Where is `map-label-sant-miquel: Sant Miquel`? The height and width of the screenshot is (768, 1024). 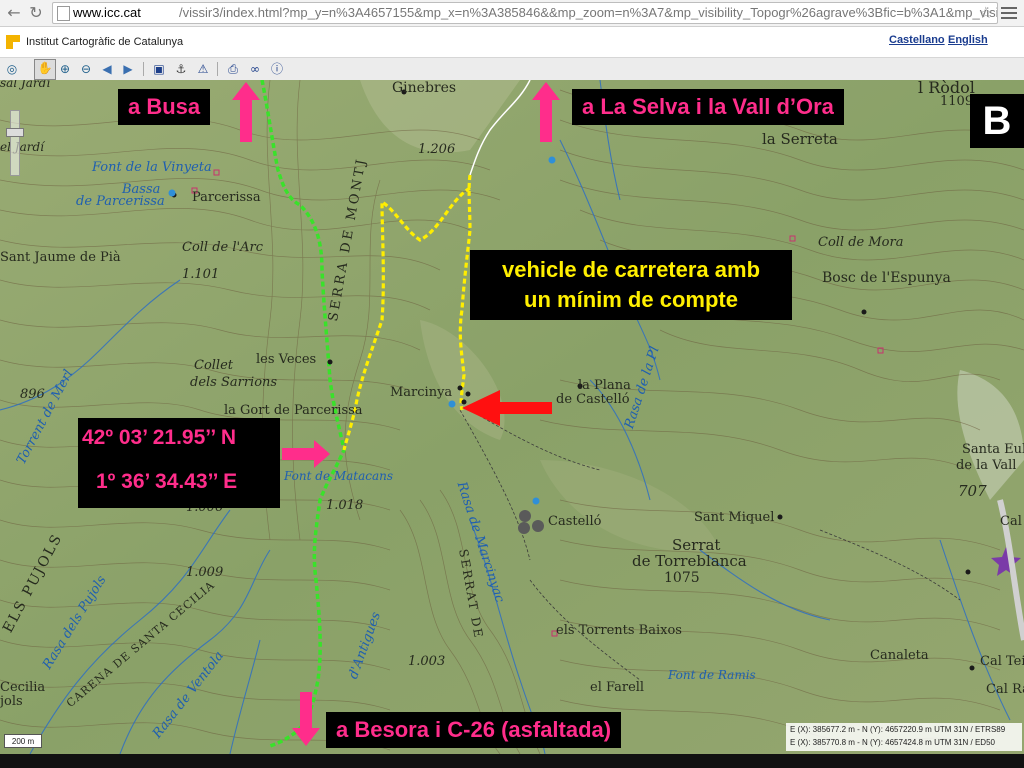 map-label-sant-miquel: Sant Miquel is located at coordinates (734, 517).